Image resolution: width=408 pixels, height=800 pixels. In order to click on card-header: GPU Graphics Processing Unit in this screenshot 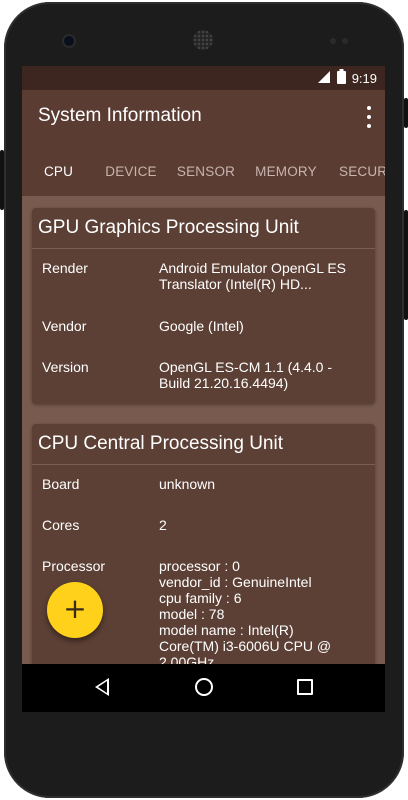, I will do `click(203, 228)`.